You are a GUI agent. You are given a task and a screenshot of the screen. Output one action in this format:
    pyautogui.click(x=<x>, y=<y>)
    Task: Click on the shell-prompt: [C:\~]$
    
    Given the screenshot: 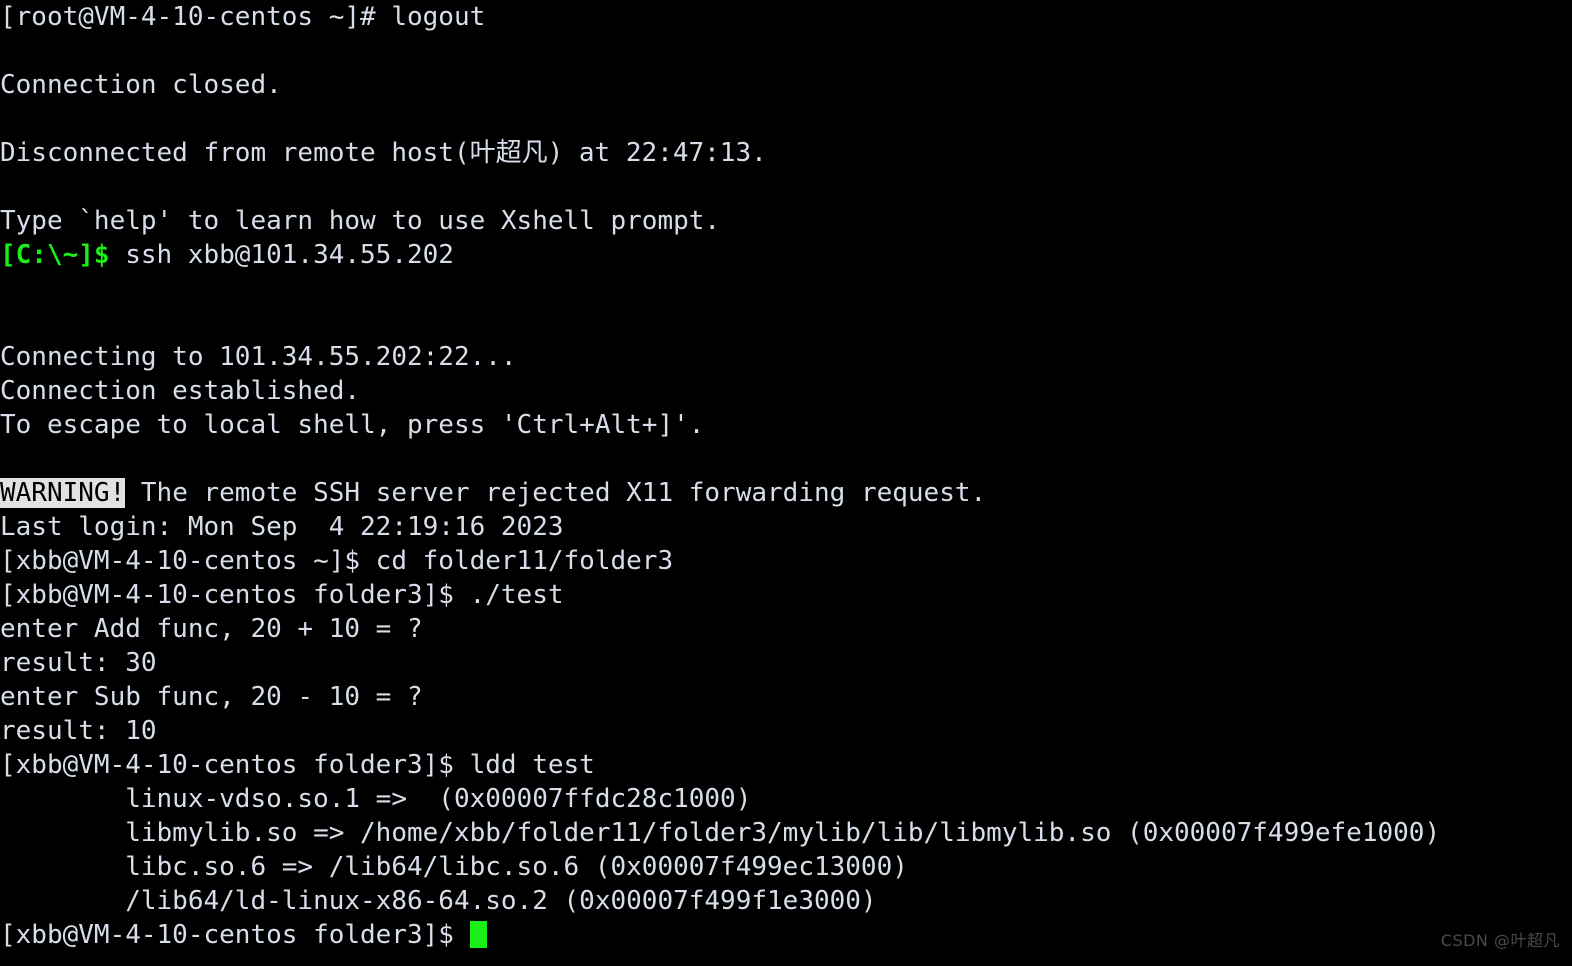 What is the action you would take?
    pyautogui.click(x=55, y=255)
    